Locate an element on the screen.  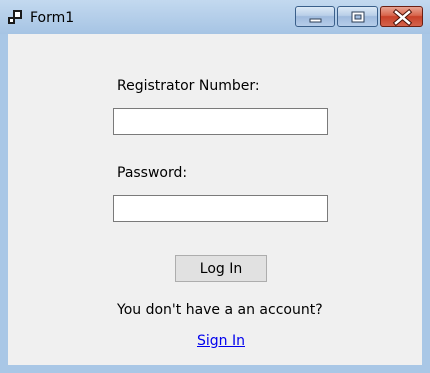
no-account-text: You don't have a an account? is located at coordinates (220, 310).